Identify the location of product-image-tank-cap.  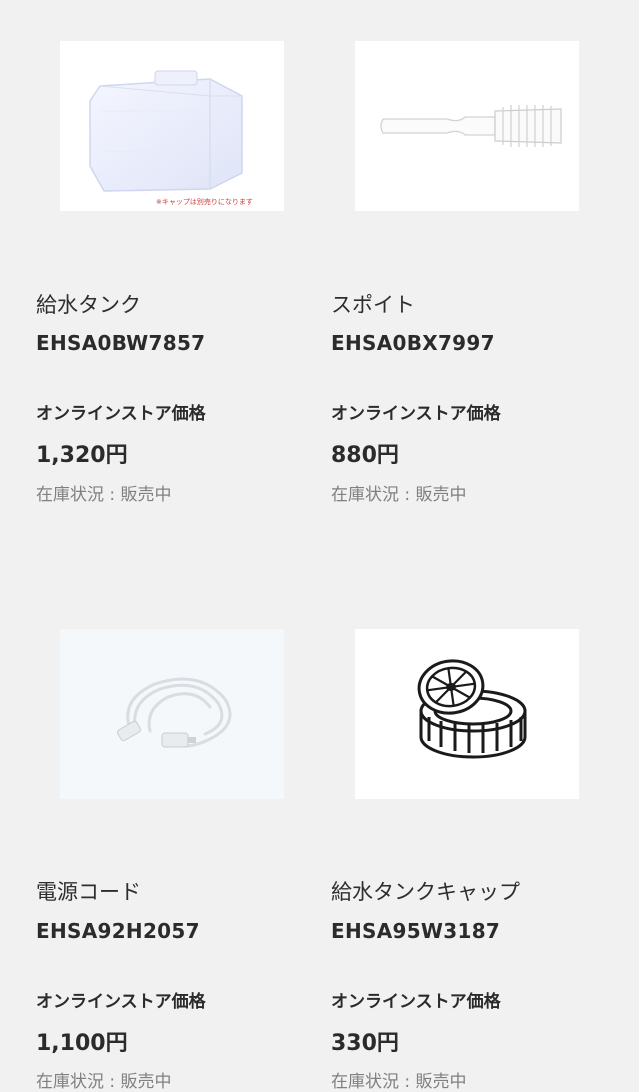
(467, 714).